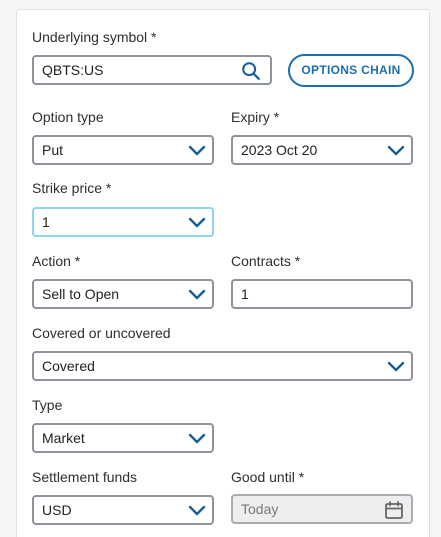 The width and height of the screenshot is (441, 537). Describe the element at coordinates (322, 294) in the screenshot. I see `contracts-input: 1` at that location.